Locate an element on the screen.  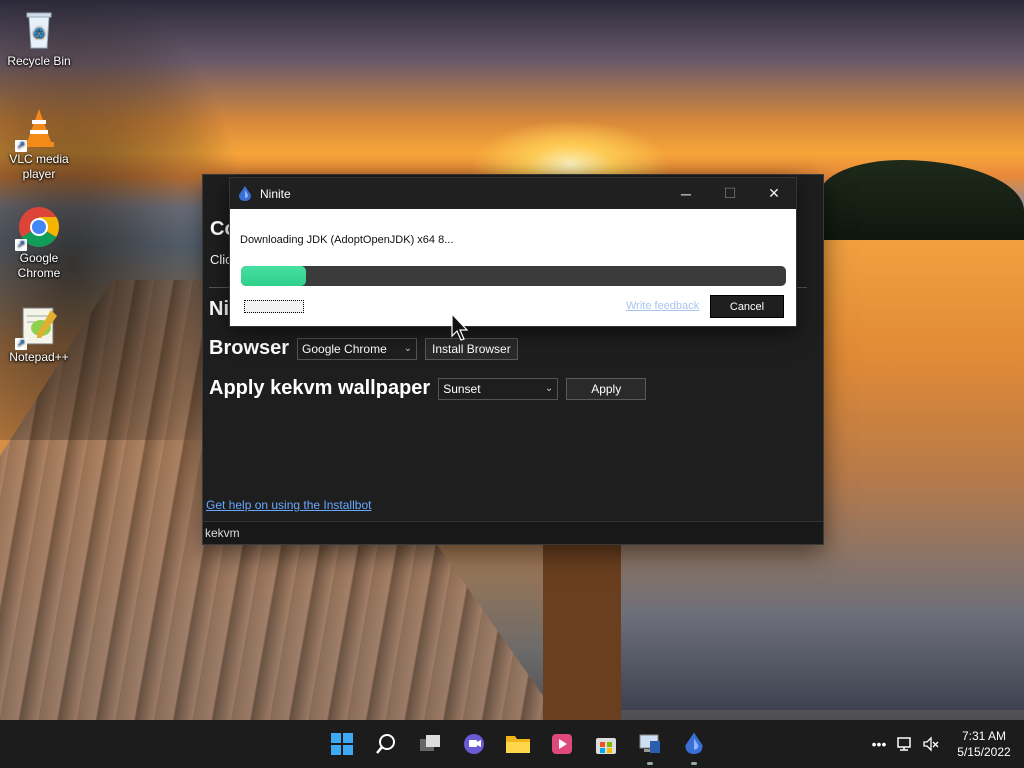
volume-muted-icon is located at coordinates (931, 744).